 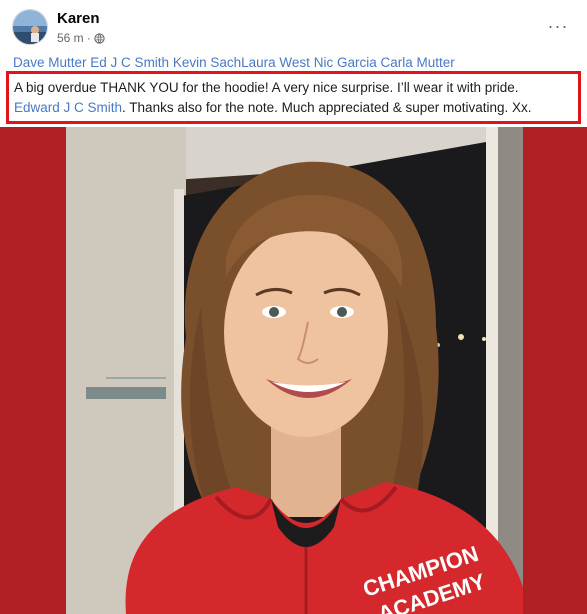 I want to click on tag-kevin-sach: Kevin Sach, so click(x=207, y=62).